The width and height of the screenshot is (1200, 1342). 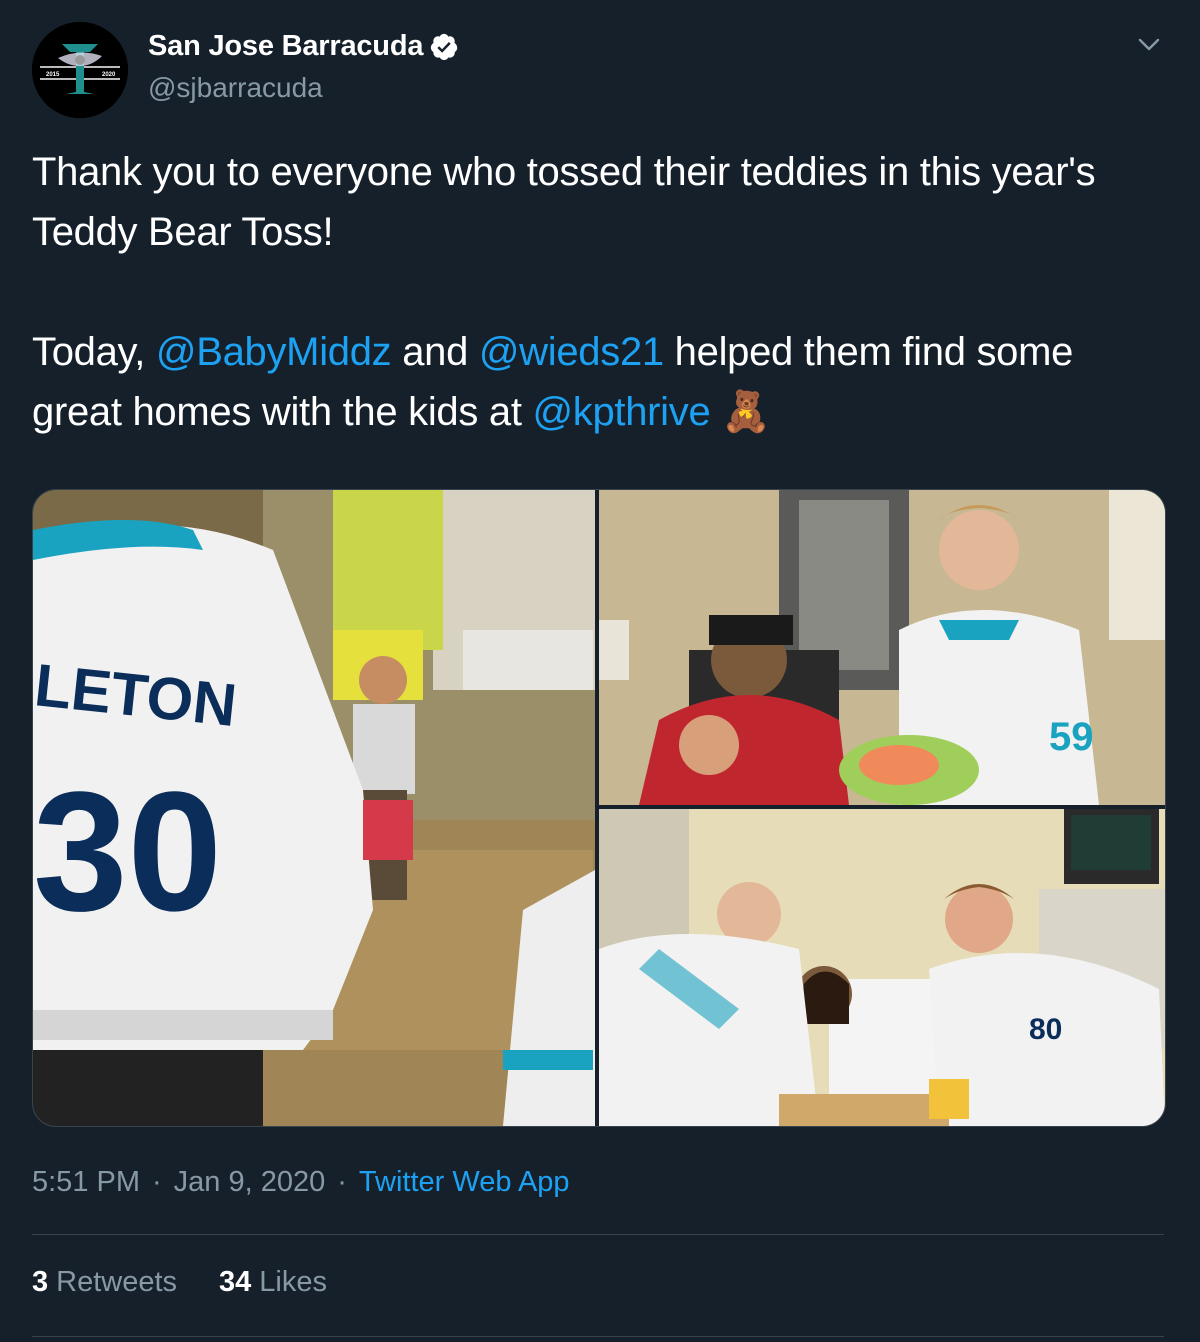 I want to click on photo-players-with-patient: 80, so click(x=882, y=967).